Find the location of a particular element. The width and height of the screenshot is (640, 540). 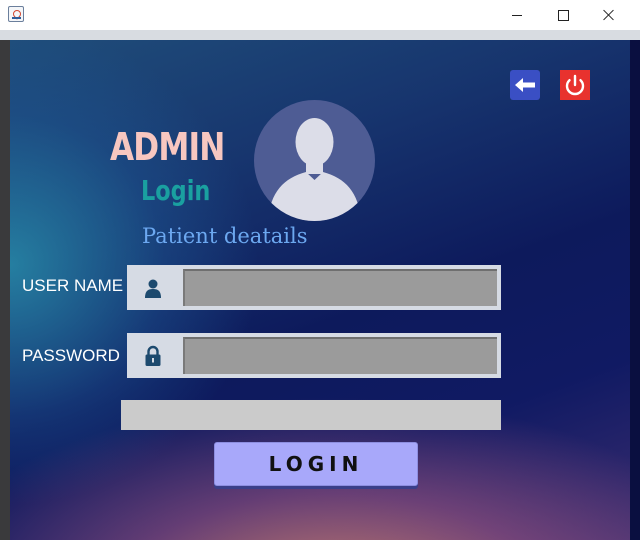

maximize-icon is located at coordinates (563, 15).